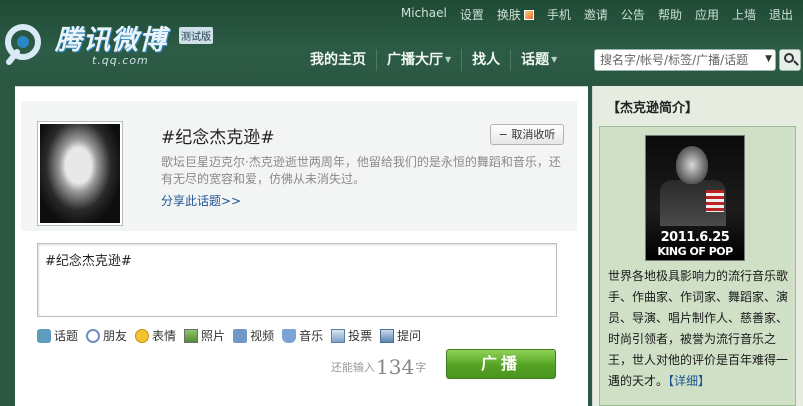 This screenshot has height=406, width=803. Describe the element at coordinates (768, 59) in the screenshot. I see `search-scope-dropdown-icon: ▼` at that location.